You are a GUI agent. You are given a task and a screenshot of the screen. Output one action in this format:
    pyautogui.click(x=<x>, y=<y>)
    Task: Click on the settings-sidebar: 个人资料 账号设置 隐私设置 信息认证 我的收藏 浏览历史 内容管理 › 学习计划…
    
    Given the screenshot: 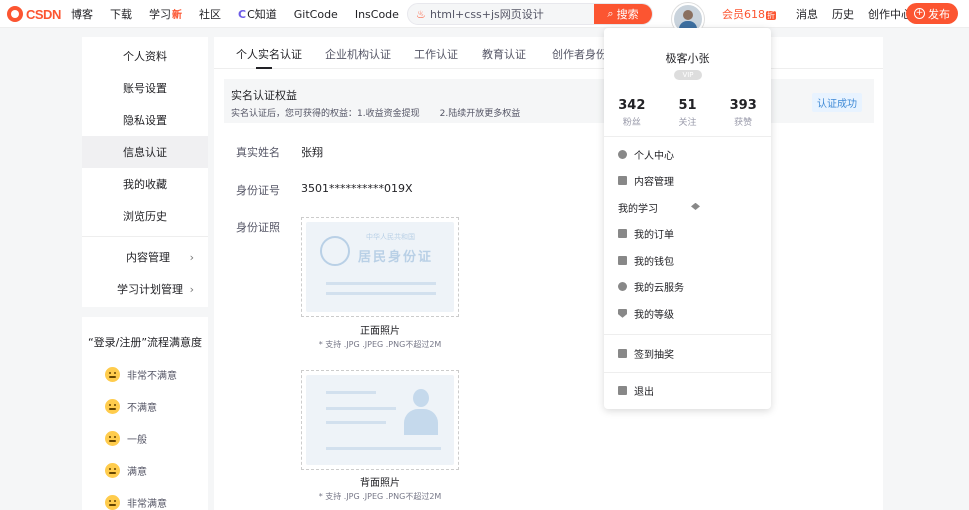 What is the action you would take?
    pyautogui.click(x=145, y=172)
    